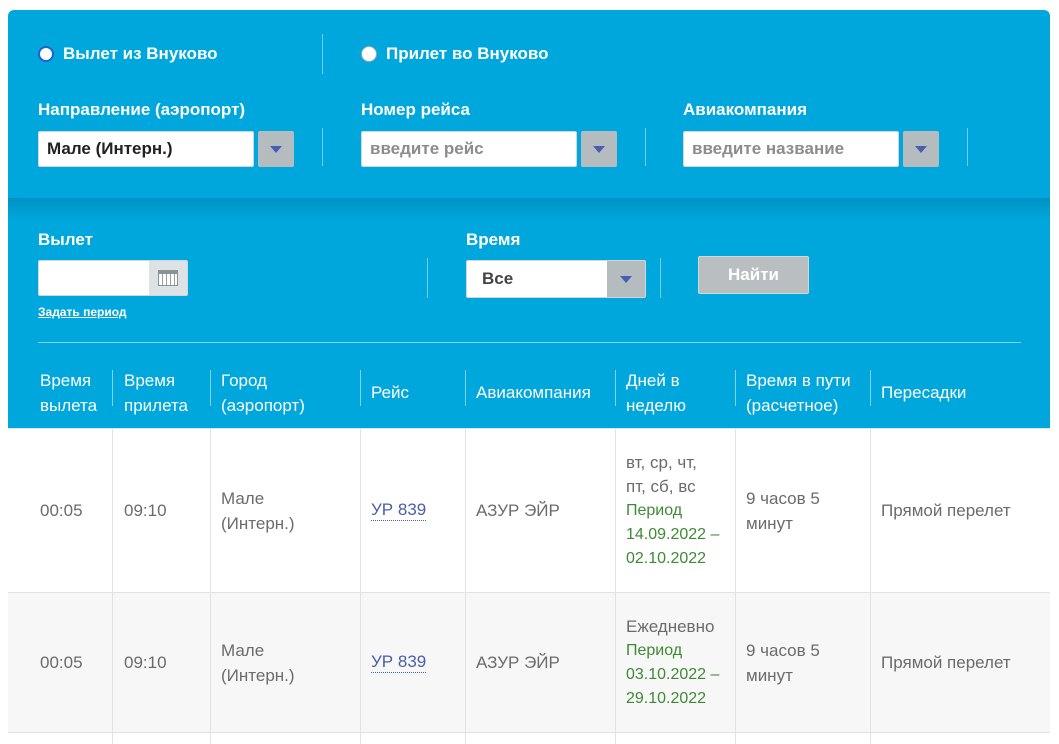 This screenshot has width=1059, height=744. What do you see at coordinates (390, 392) in the screenshot?
I see `header-flight: Рейс` at bounding box center [390, 392].